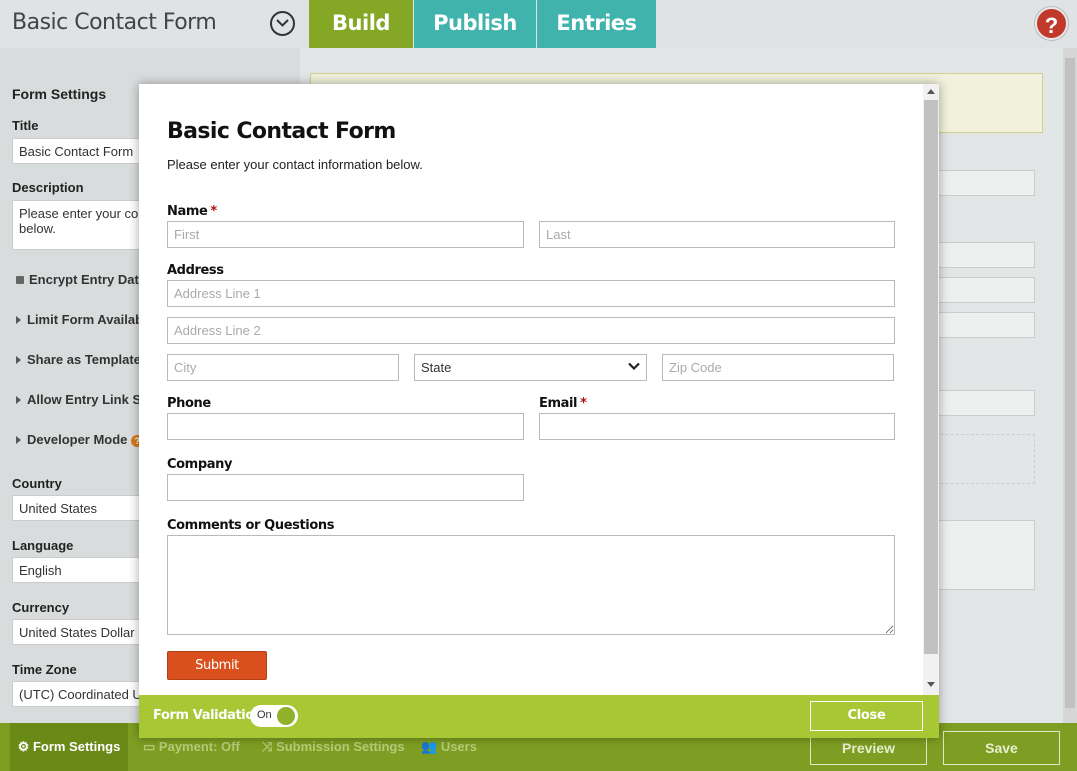 Image resolution: width=1077 pixels, height=771 pixels. What do you see at coordinates (41, 607) in the screenshot?
I see `currency-label: Currency` at bounding box center [41, 607].